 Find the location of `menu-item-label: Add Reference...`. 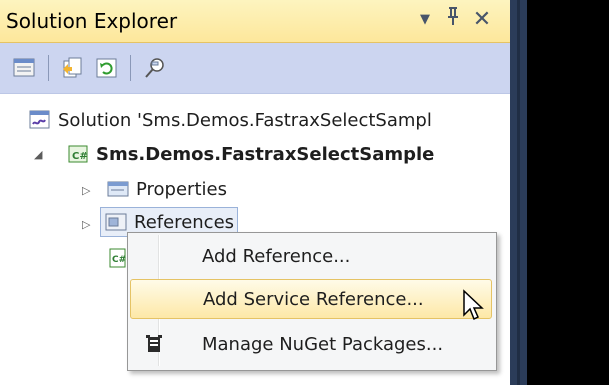

menu-item-label: Add Reference... is located at coordinates (276, 256).